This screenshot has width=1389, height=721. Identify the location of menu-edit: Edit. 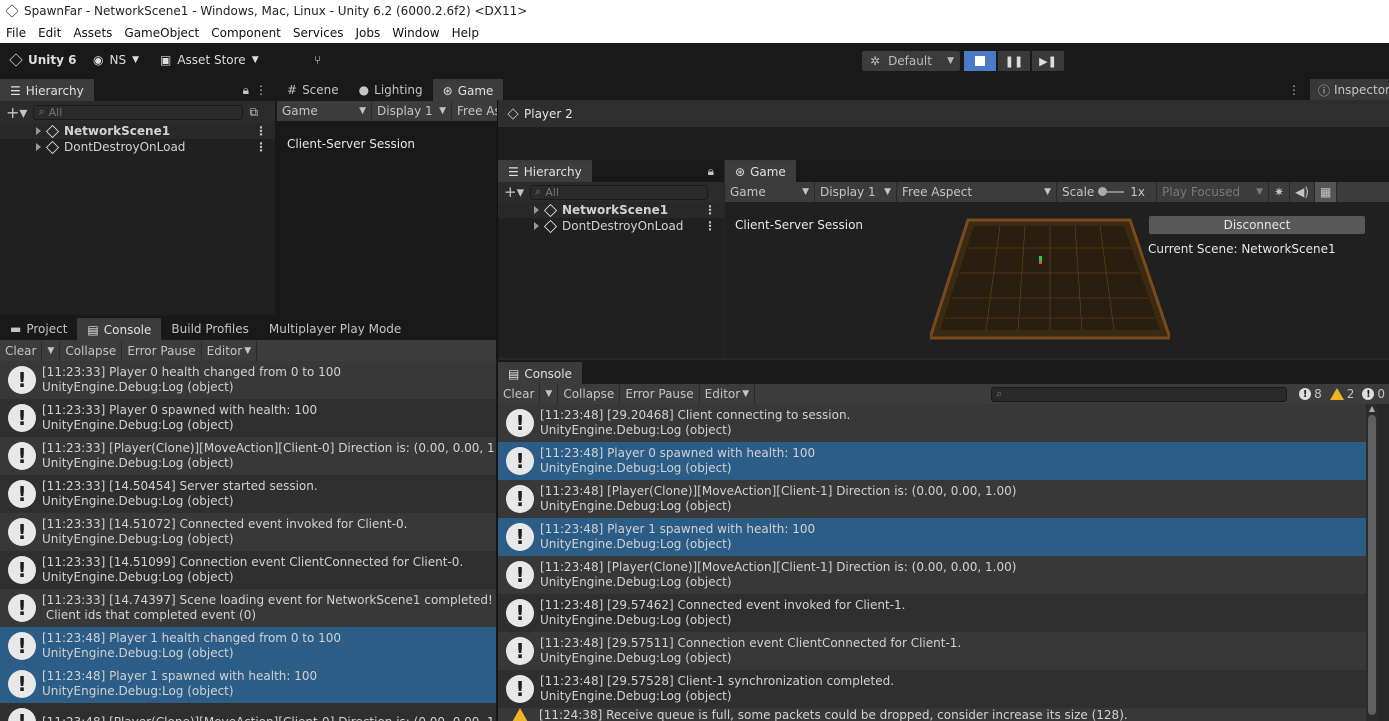
(49, 33).